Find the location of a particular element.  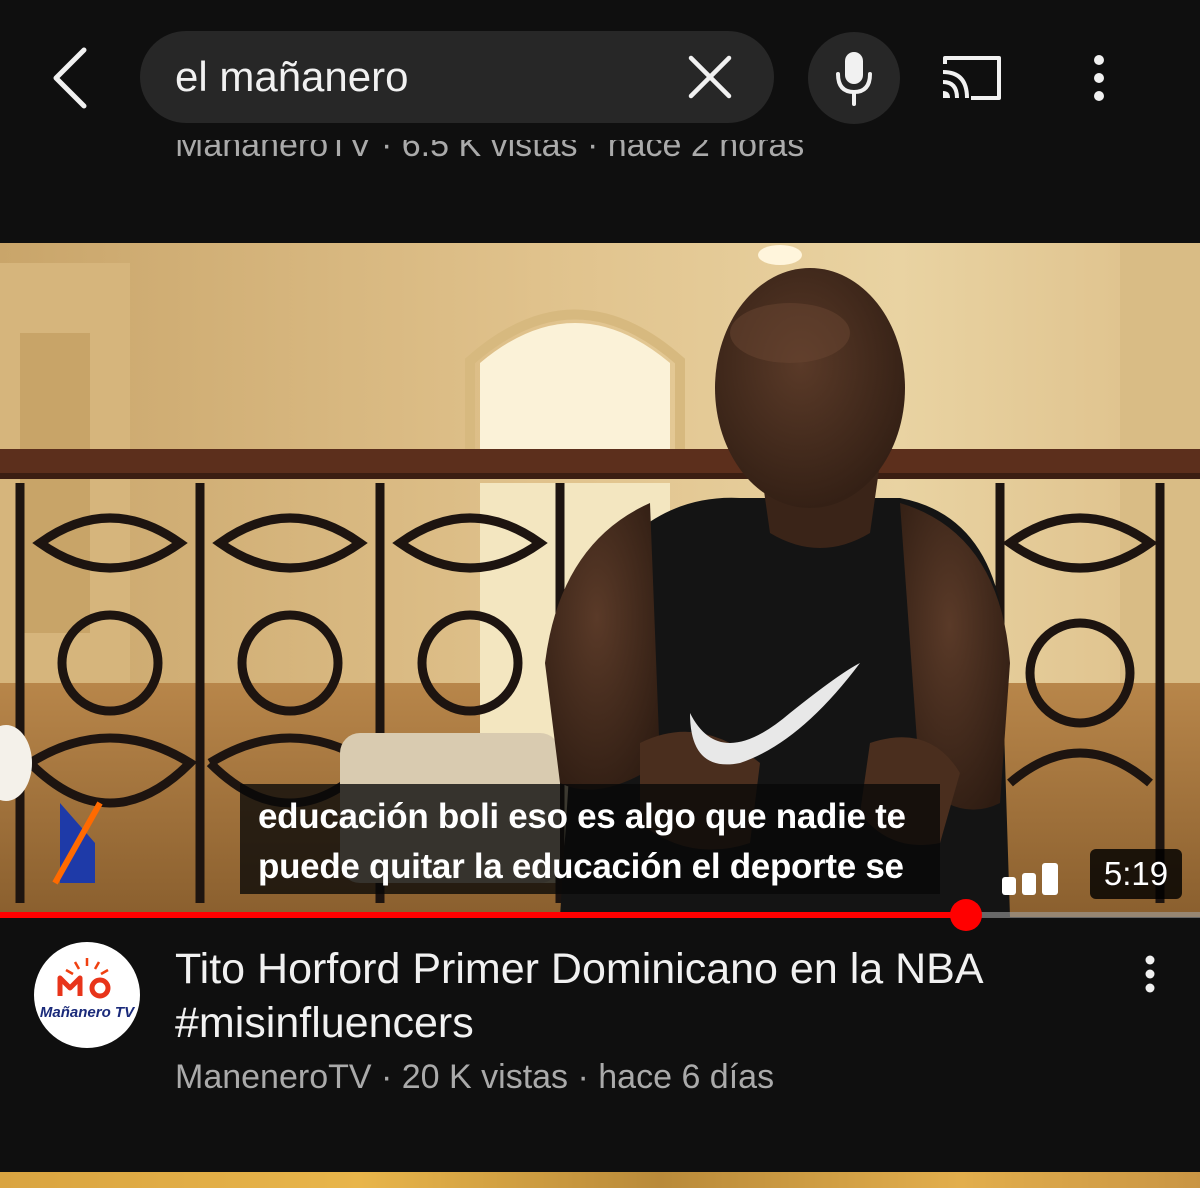

close-icon is located at coordinates (710, 77).